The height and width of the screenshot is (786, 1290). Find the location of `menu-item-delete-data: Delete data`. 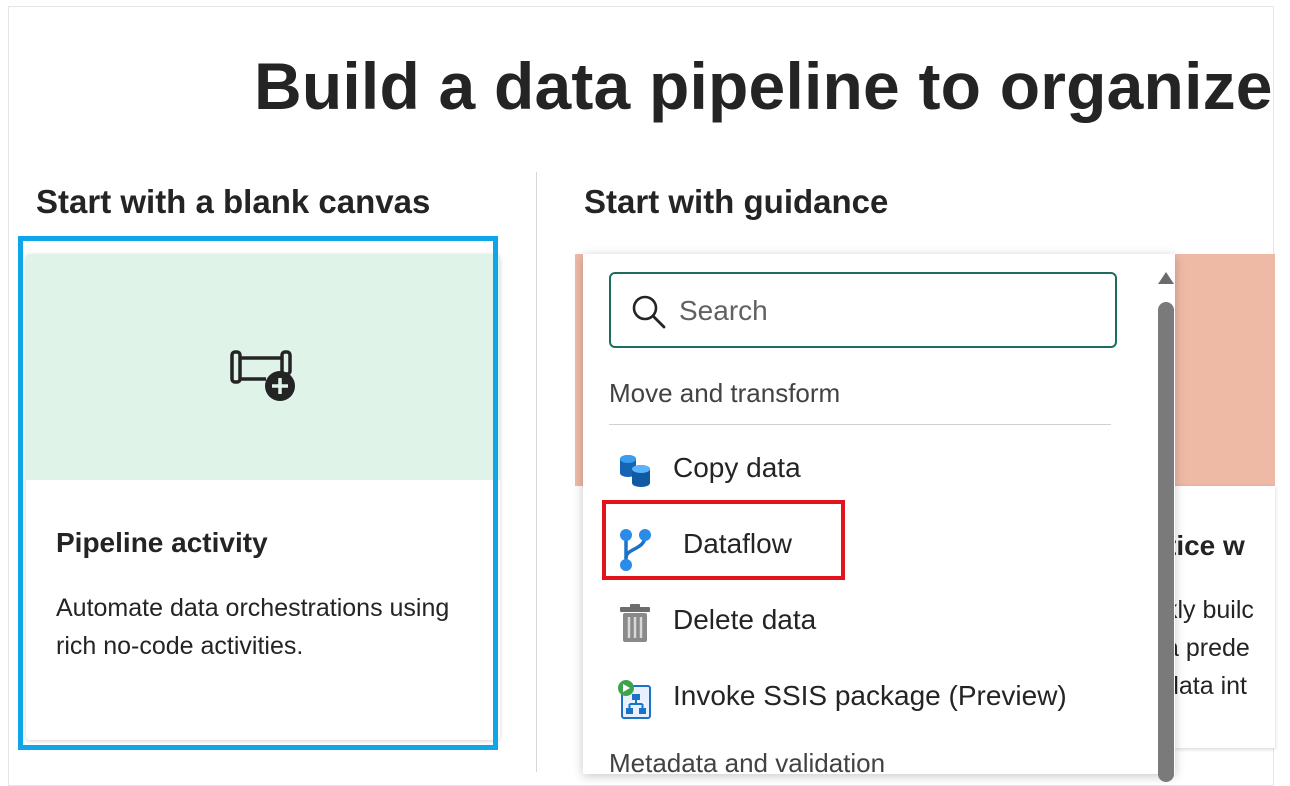

menu-item-delete-data: Delete data is located at coordinates (859, 620).